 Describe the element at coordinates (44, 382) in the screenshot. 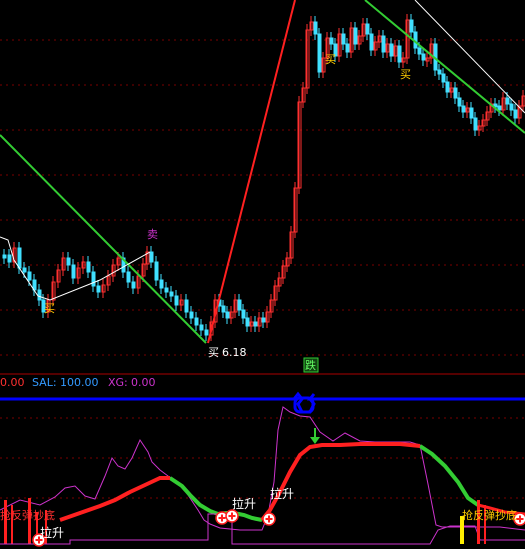

I see `indicator-header-sal-label: SAL:` at that location.